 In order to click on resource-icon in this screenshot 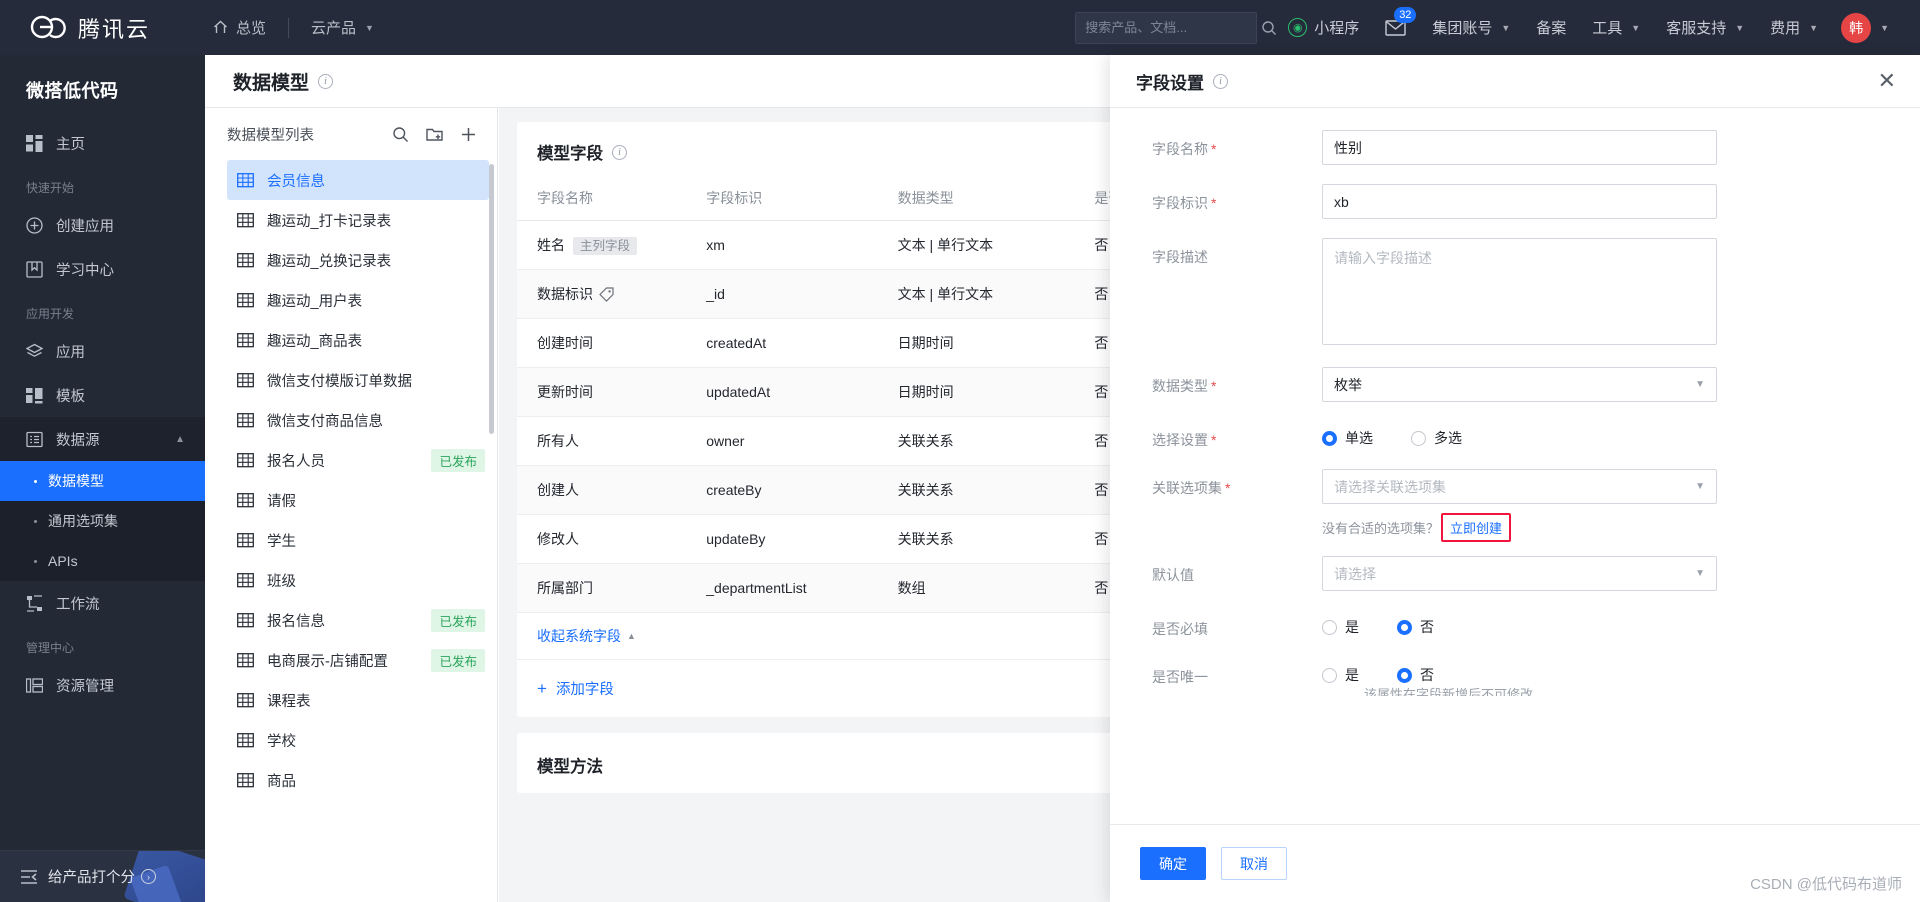, I will do `click(34, 685)`.